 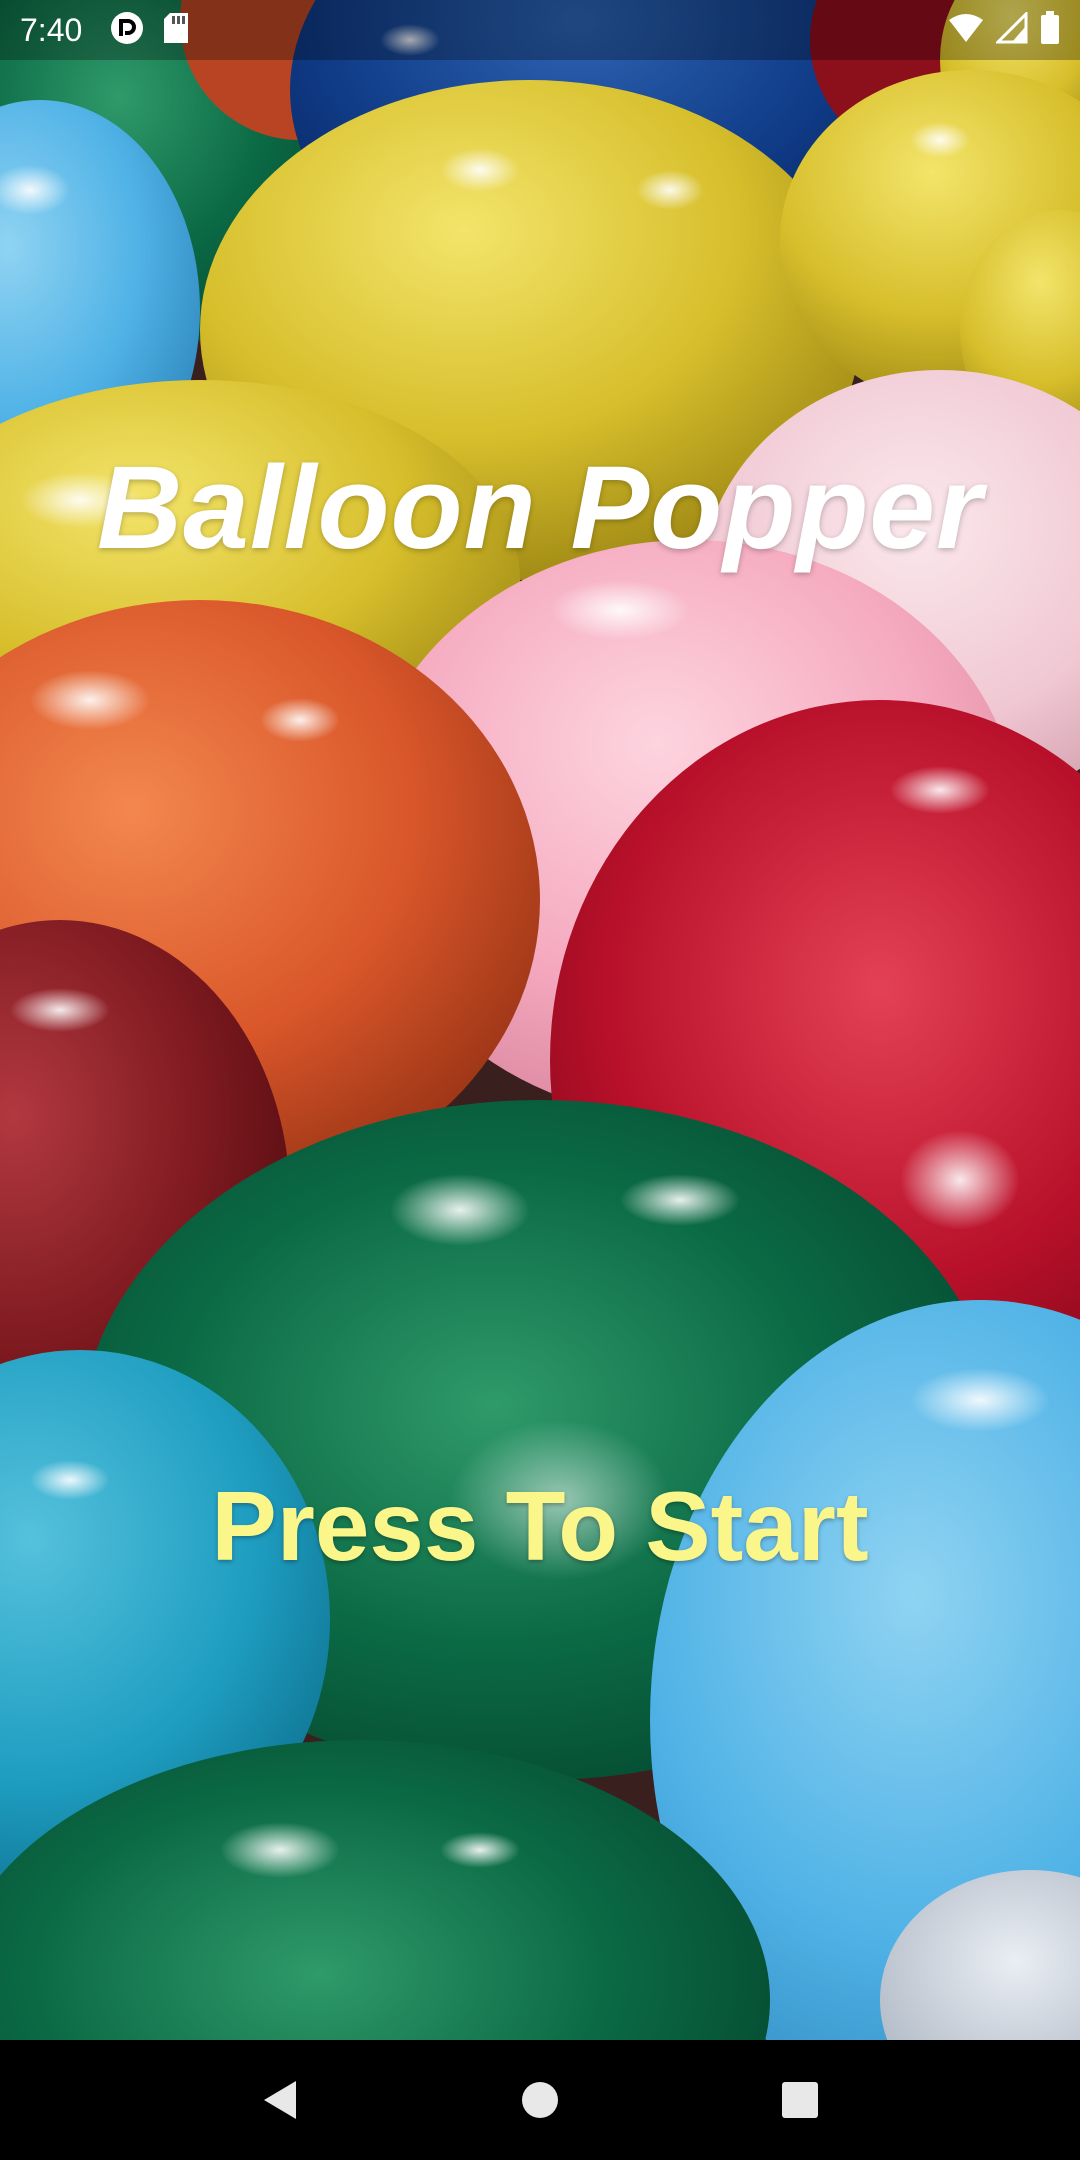 I want to click on status-bar: 7:40, so click(x=540, y=30).